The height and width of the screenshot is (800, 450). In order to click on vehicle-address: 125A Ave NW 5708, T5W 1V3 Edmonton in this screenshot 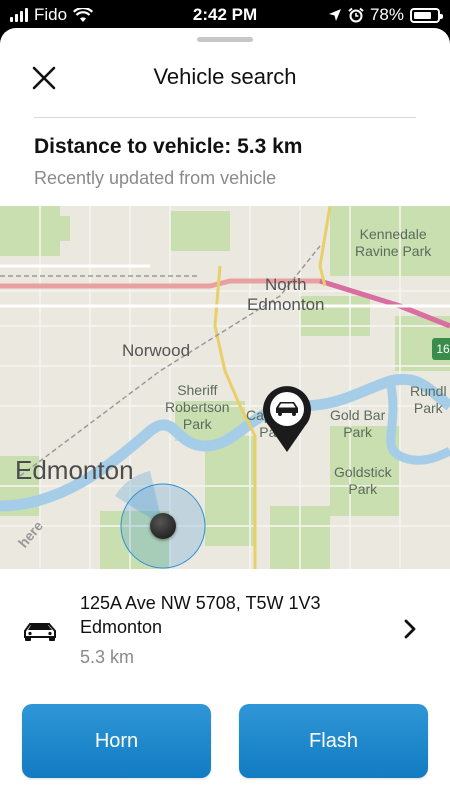, I will do `click(200, 615)`.